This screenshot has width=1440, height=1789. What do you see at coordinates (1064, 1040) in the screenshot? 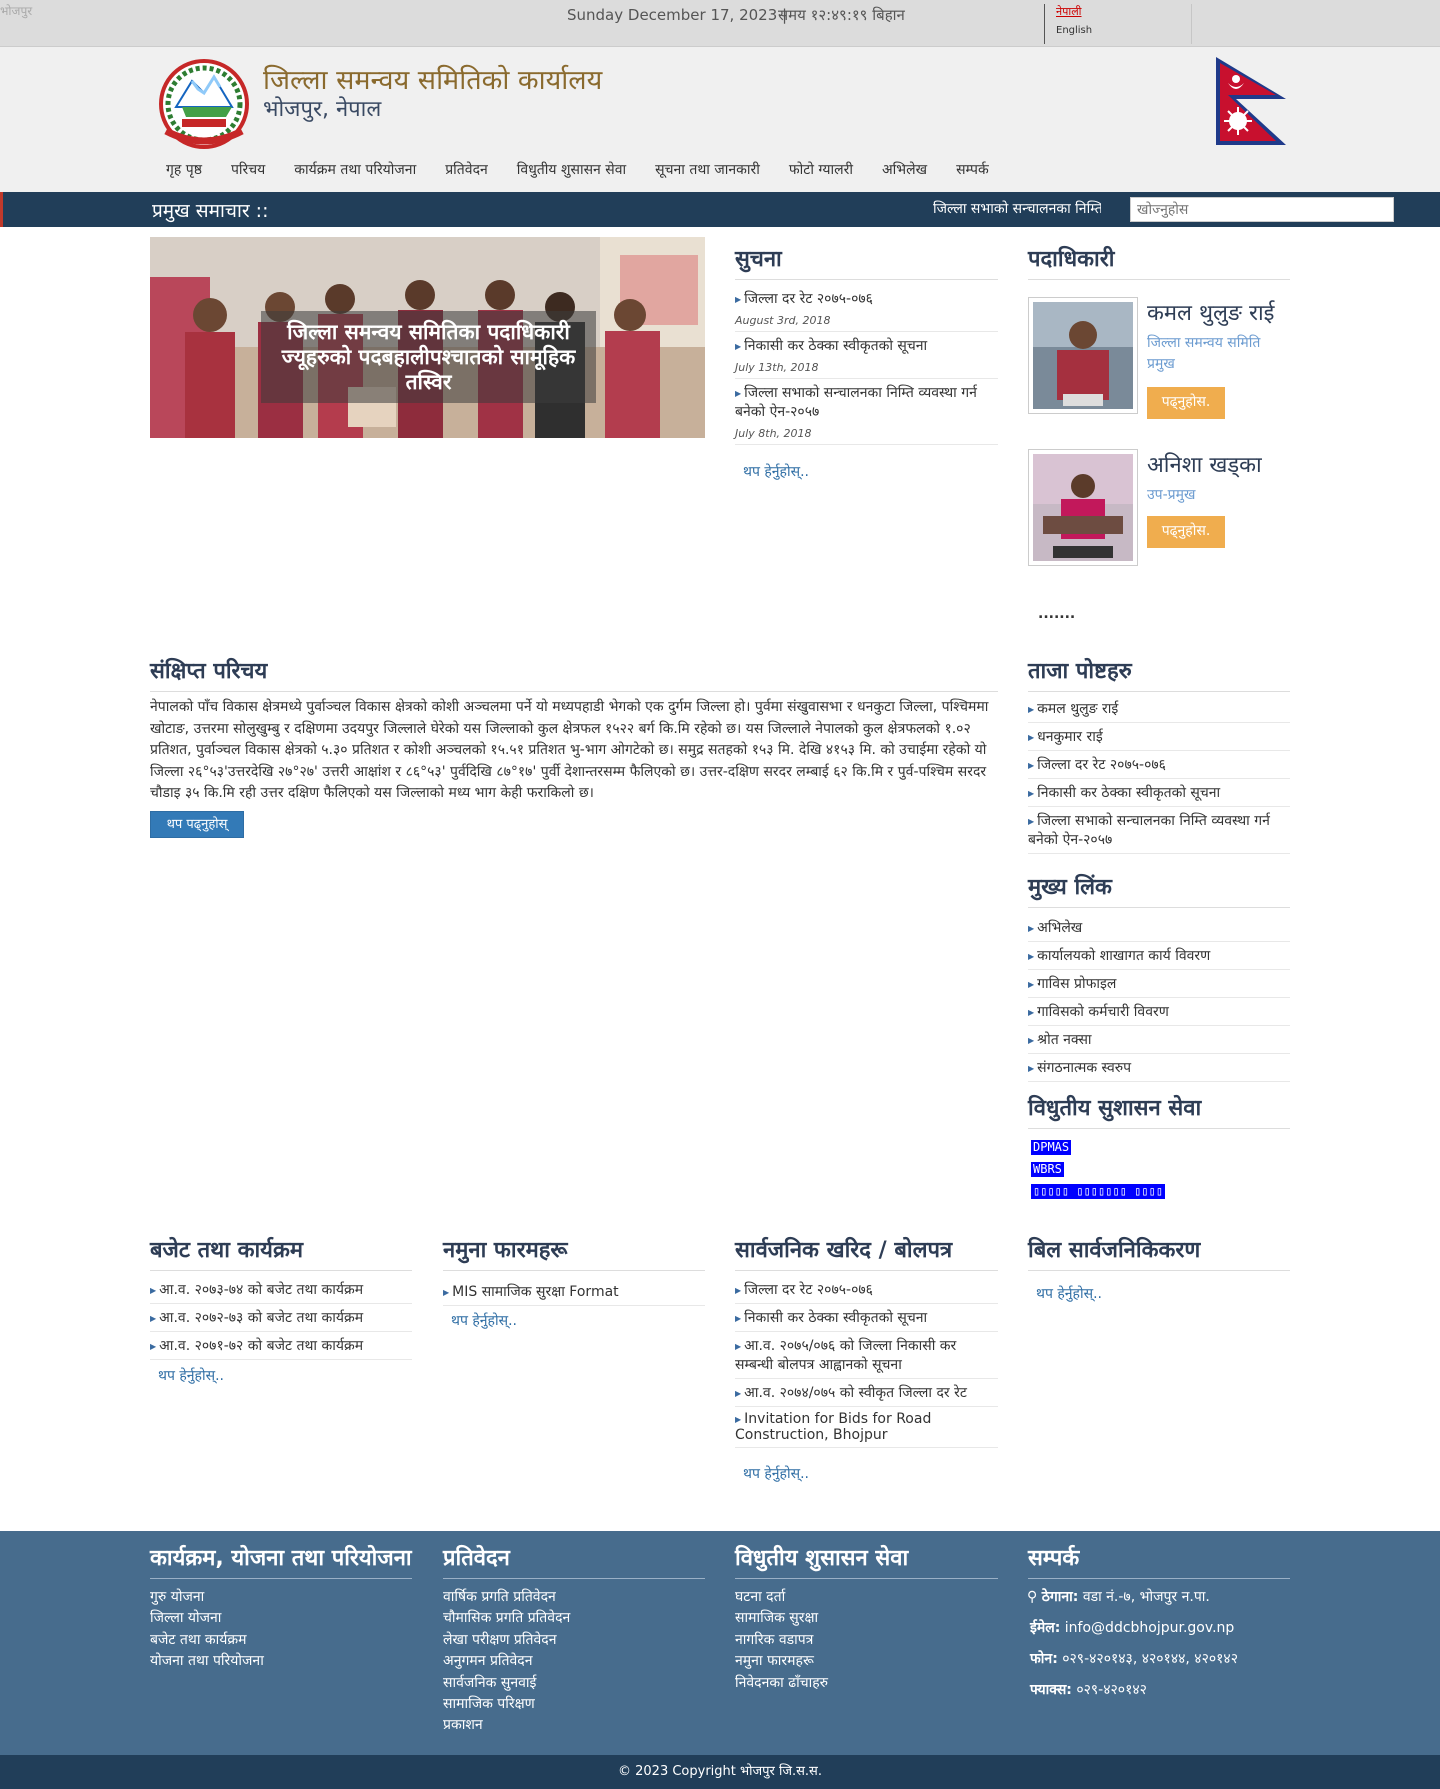
I see `list-item-link: श्रोत नक्सा` at bounding box center [1064, 1040].